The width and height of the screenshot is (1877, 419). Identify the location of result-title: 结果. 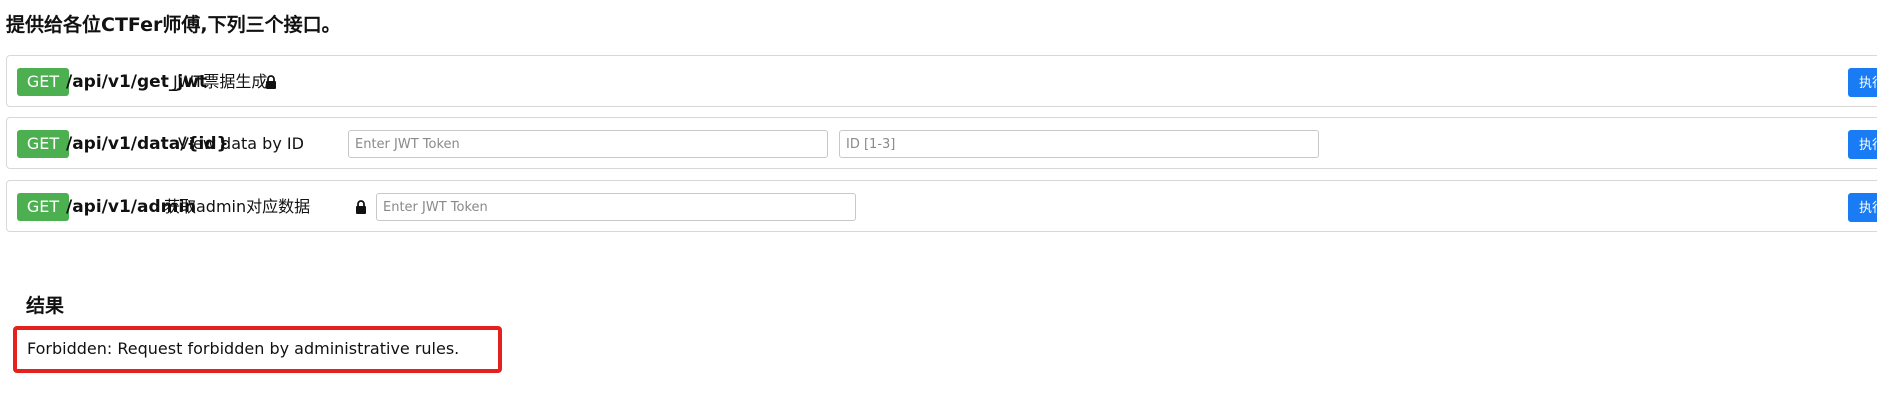
(45, 306).